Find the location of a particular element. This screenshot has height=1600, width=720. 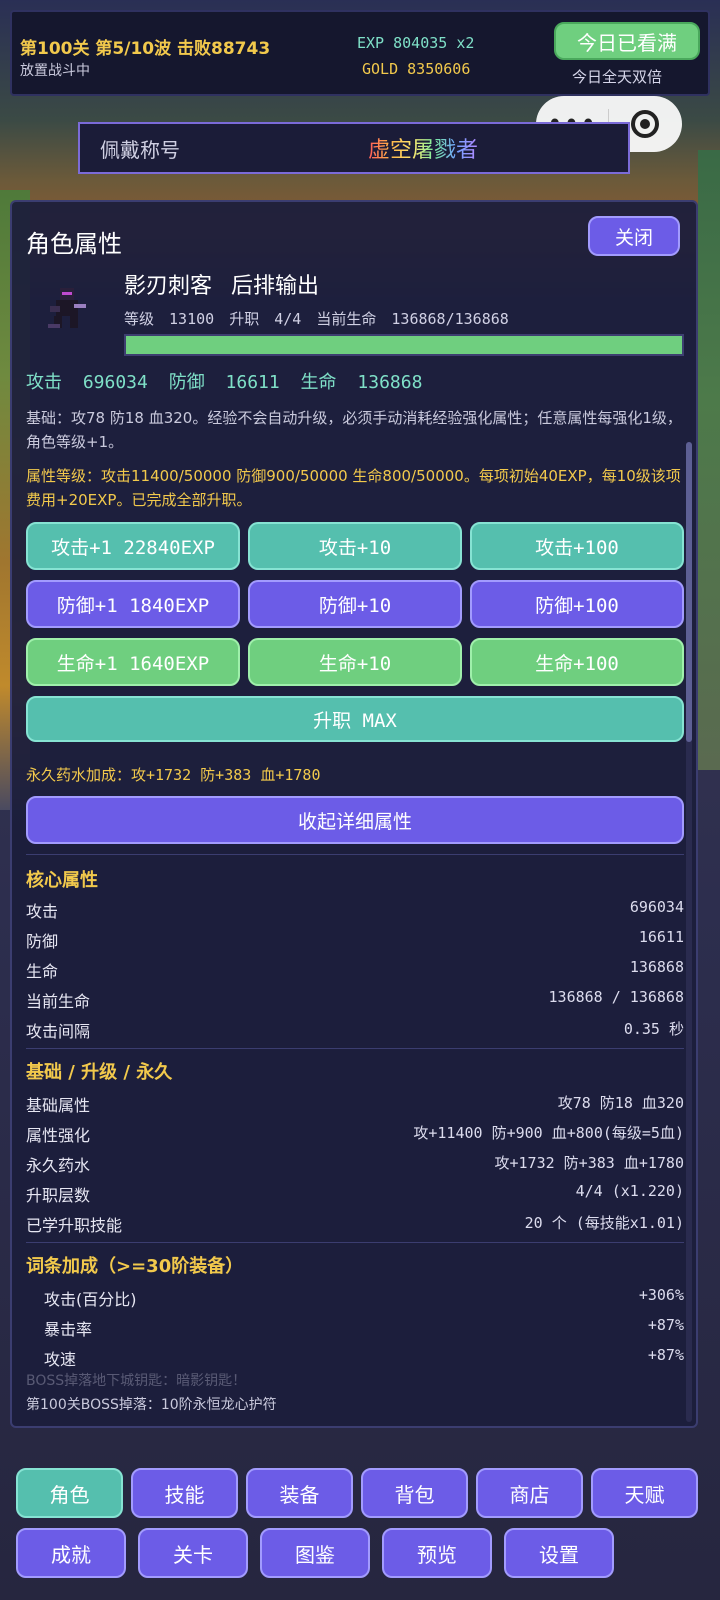

nav-talent: 天赋 is located at coordinates (644, 1493).